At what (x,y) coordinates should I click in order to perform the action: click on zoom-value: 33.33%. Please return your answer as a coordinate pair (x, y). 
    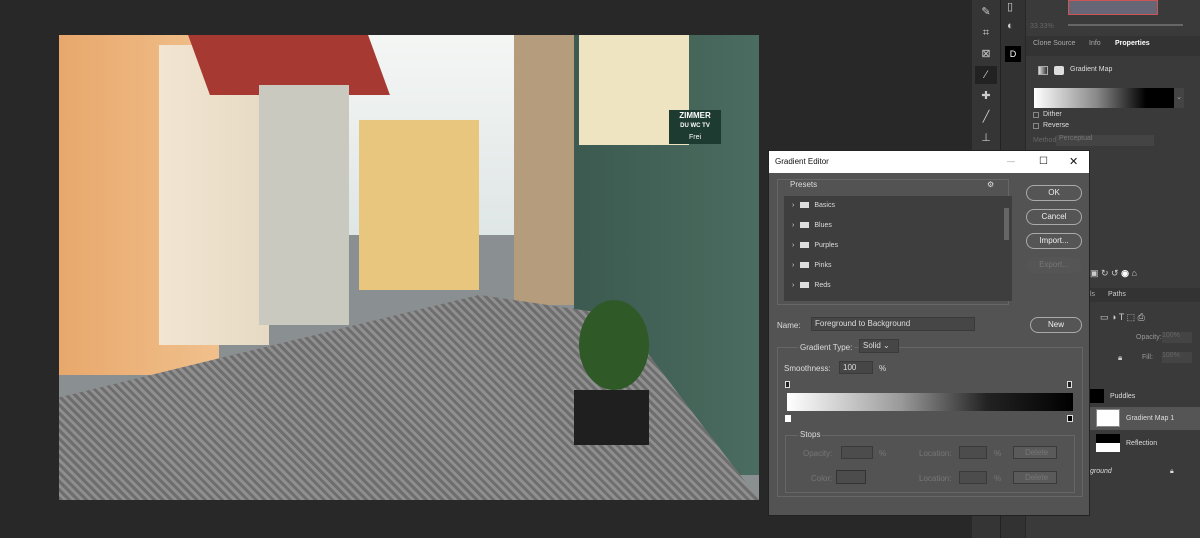
    Looking at the image, I should click on (1042, 26).